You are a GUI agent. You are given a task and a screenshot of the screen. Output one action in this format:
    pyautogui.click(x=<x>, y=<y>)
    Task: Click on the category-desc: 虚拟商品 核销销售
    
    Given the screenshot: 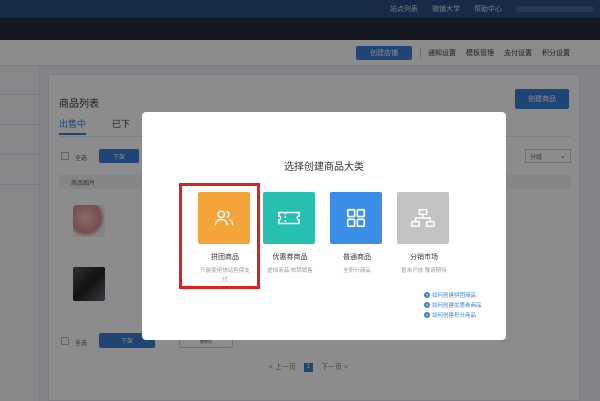 What is the action you would take?
    pyautogui.click(x=290, y=271)
    